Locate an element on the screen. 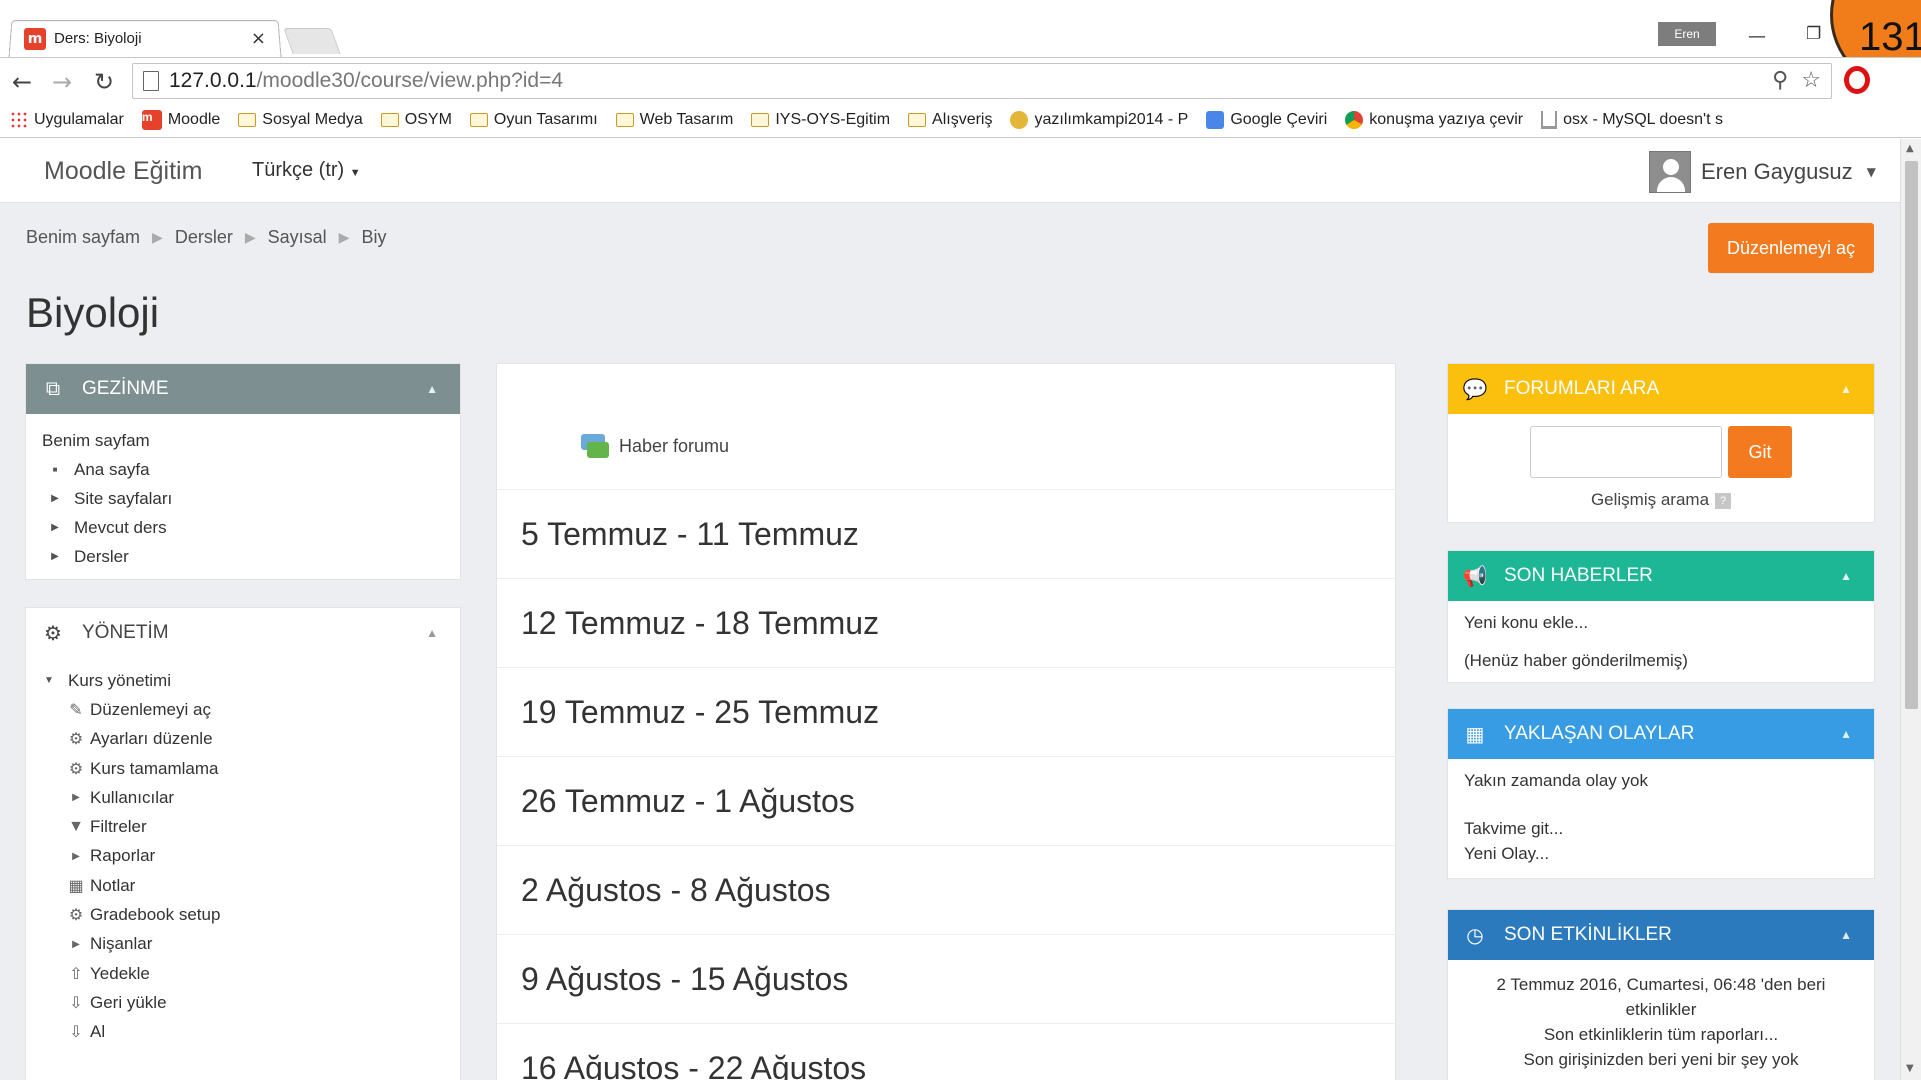  admin-item: ⇩ Al is located at coordinates (243, 1032).